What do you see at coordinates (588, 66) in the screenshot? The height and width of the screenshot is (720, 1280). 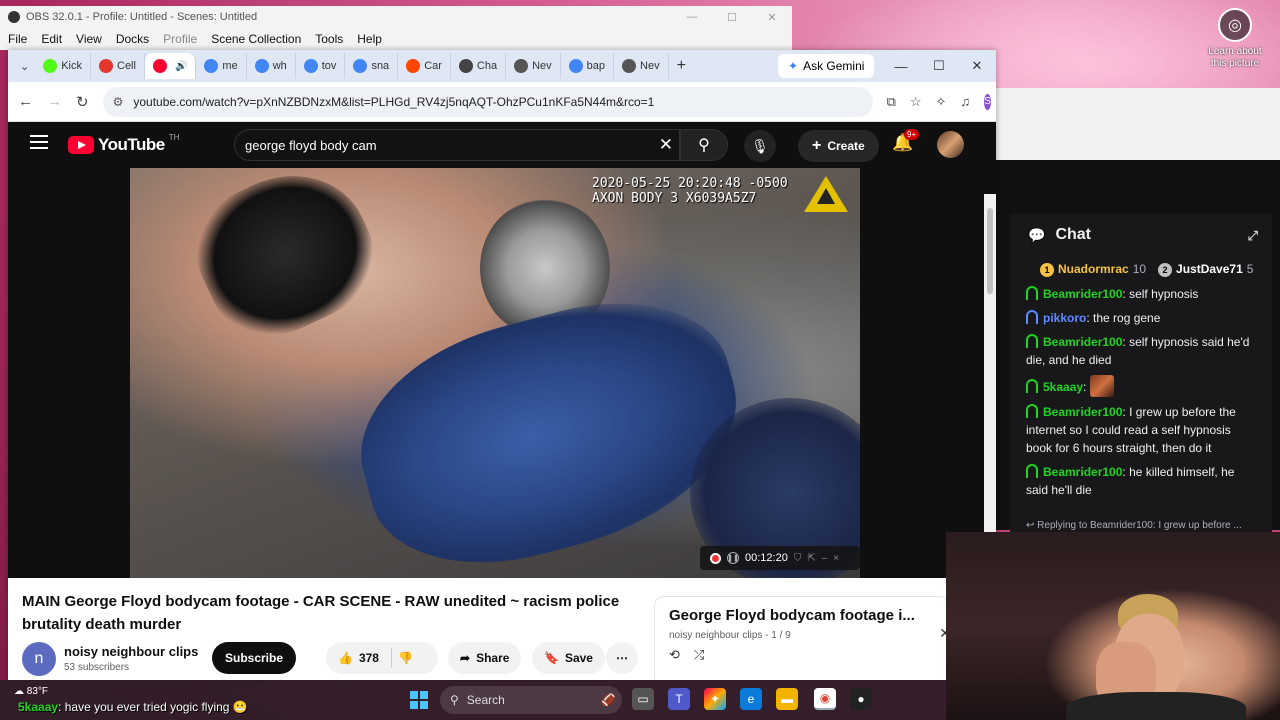 I see `browser-tab: bap` at bounding box center [588, 66].